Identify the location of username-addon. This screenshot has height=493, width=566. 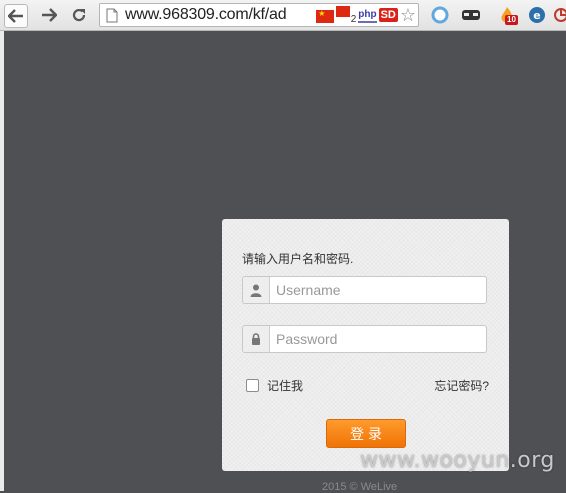
(256, 290).